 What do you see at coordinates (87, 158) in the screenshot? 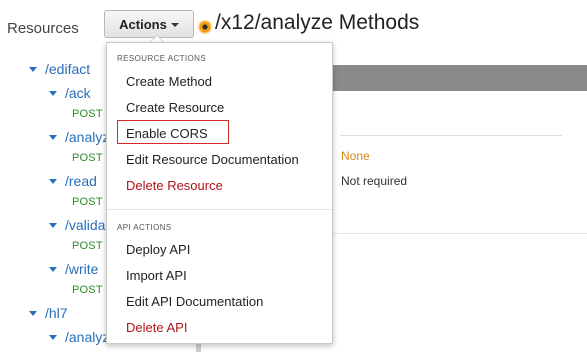
I see `method-post-analyze: POST` at bounding box center [87, 158].